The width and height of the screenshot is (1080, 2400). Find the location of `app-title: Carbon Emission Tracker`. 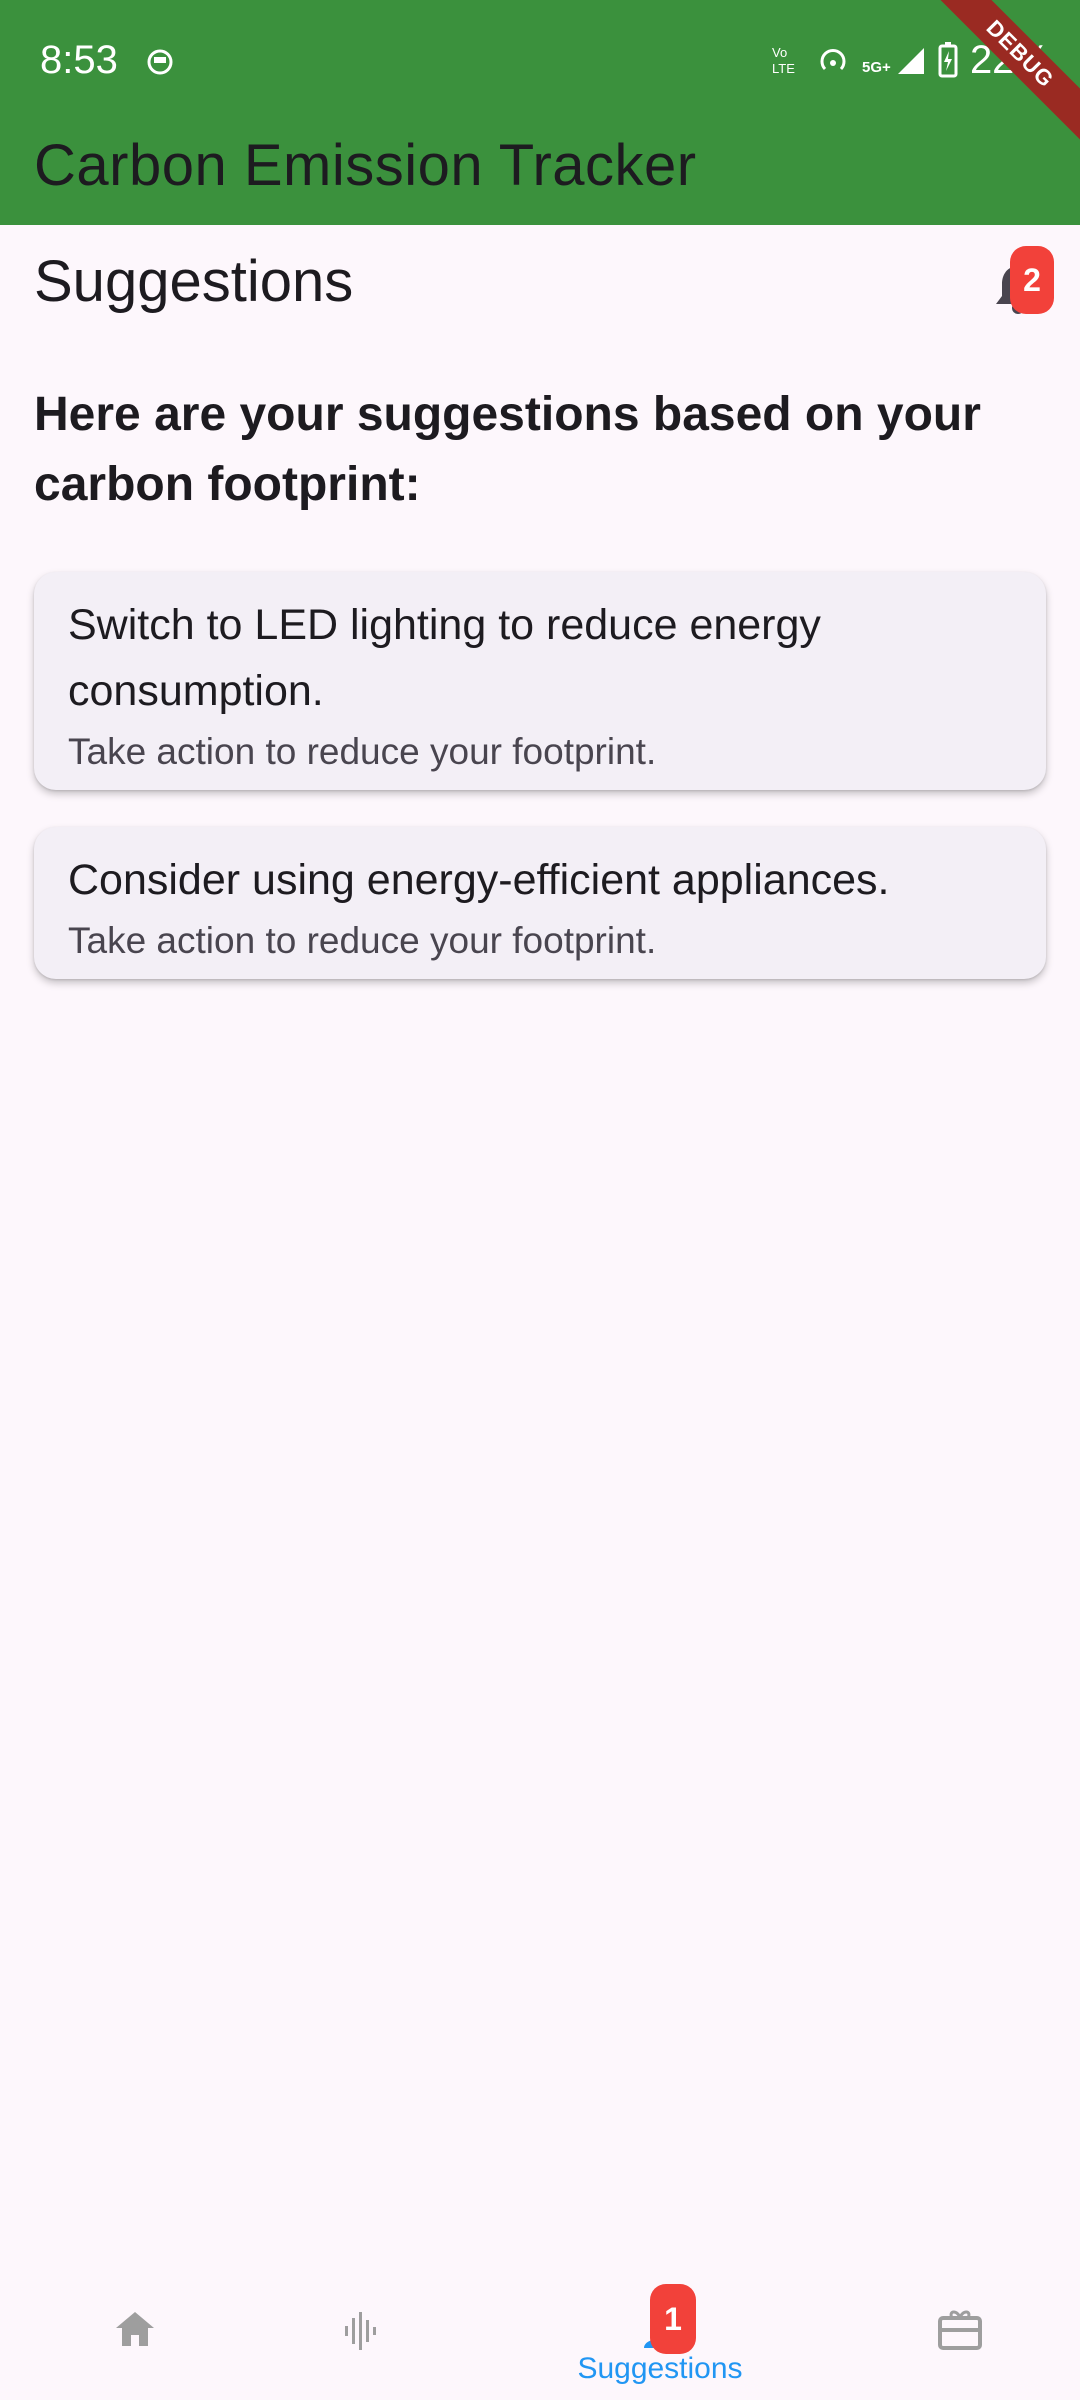

app-title: Carbon Emission Tracker is located at coordinates (365, 165).